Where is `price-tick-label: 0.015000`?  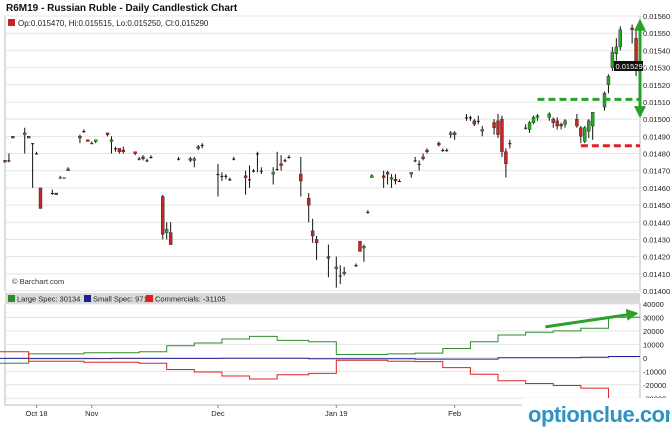
price-tick-label: 0.015000 is located at coordinates (656, 119).